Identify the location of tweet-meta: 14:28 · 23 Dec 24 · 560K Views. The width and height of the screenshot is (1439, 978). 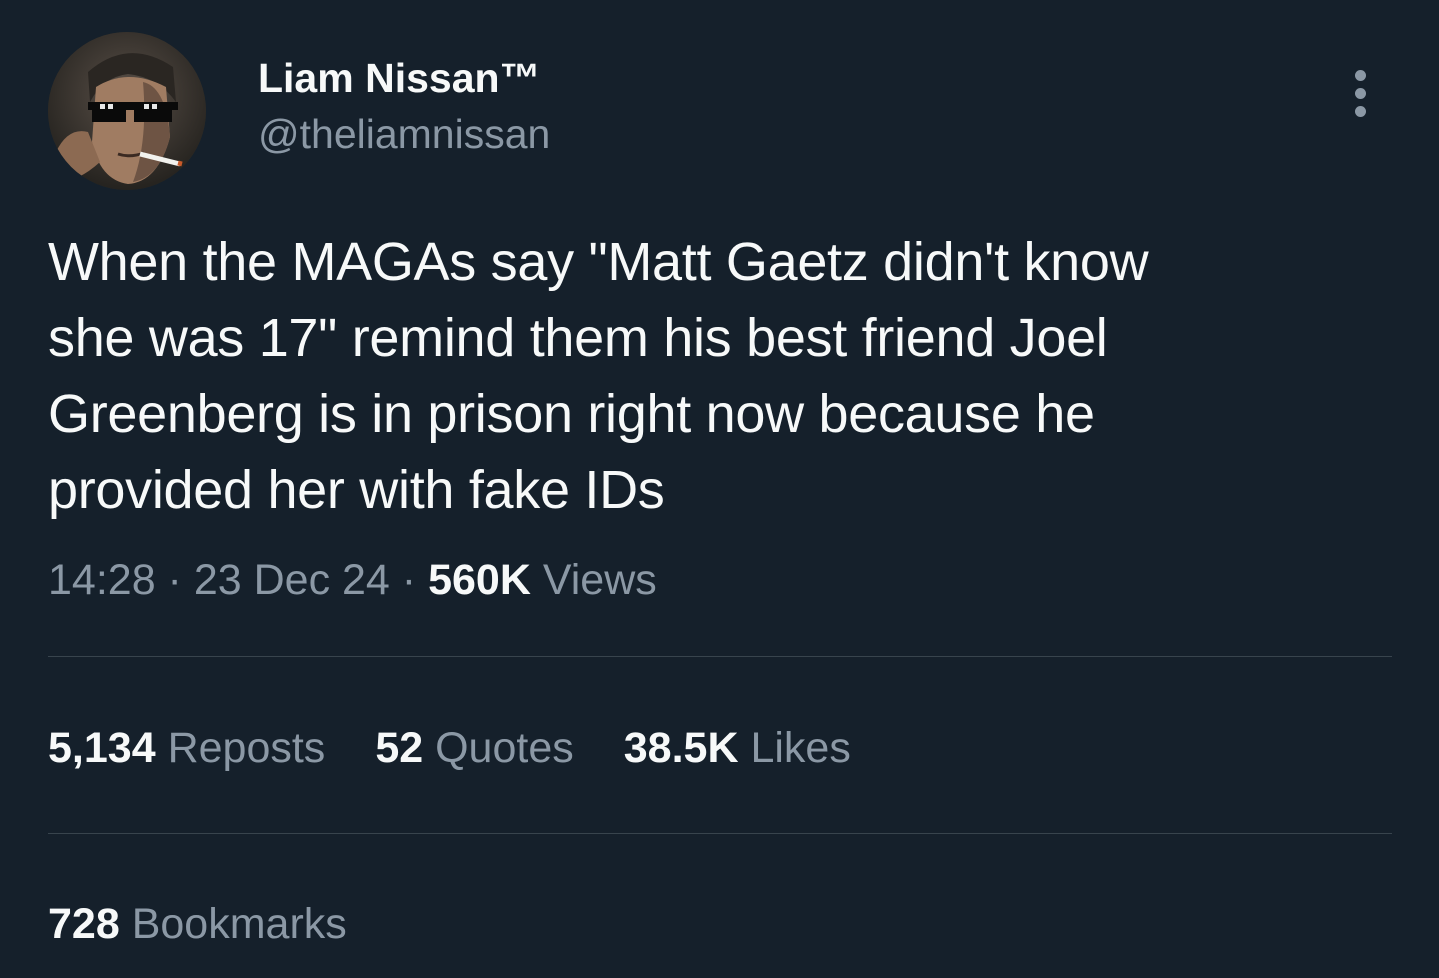
(352, 580).